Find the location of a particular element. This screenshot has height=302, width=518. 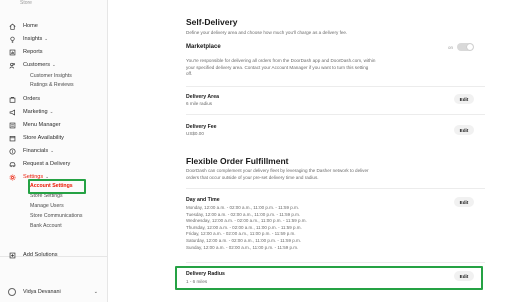

delivery-area-label: Delivery Area is located at coordinates (202, 97).